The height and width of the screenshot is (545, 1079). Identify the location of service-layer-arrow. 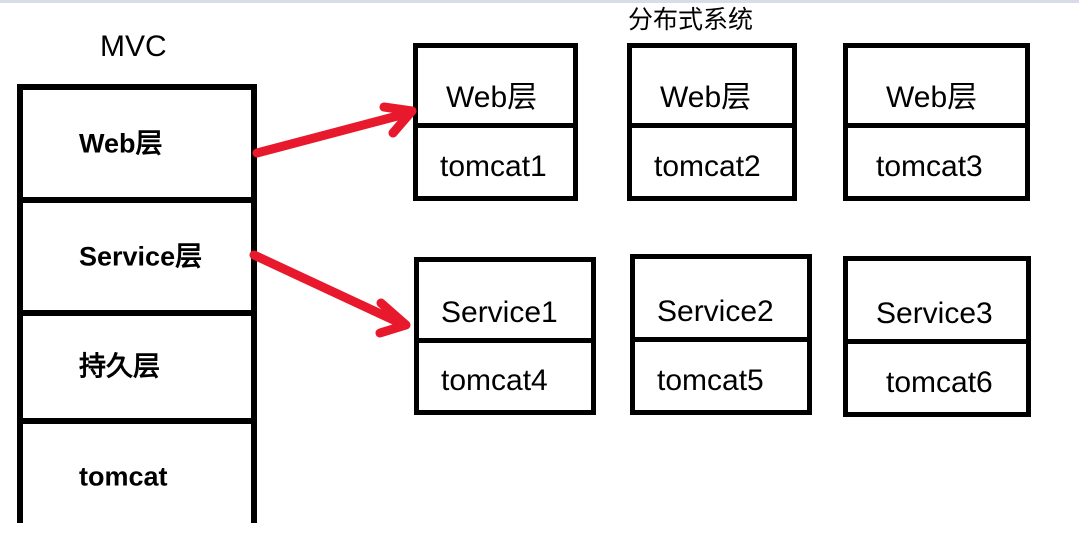
(330, 294).